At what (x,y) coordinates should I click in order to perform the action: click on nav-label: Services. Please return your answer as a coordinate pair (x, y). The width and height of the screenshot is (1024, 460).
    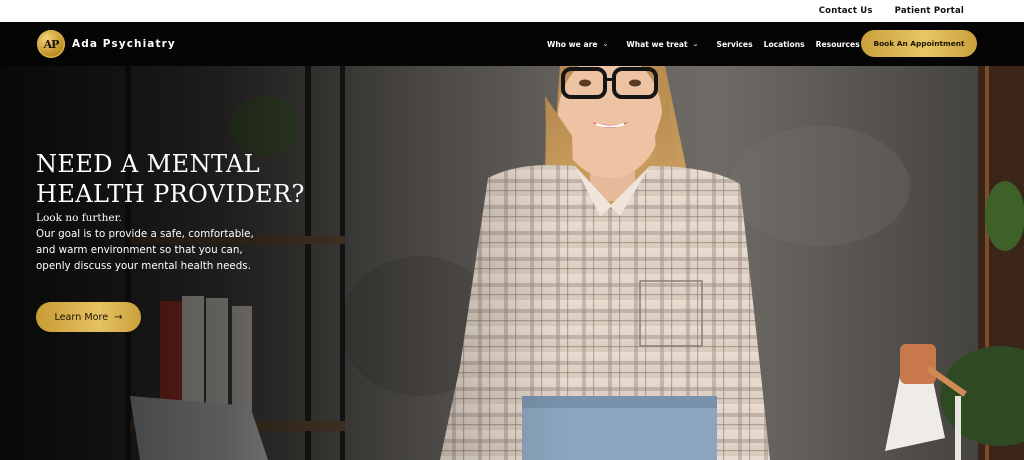
    Looking at the image, I should click on (734, 44).